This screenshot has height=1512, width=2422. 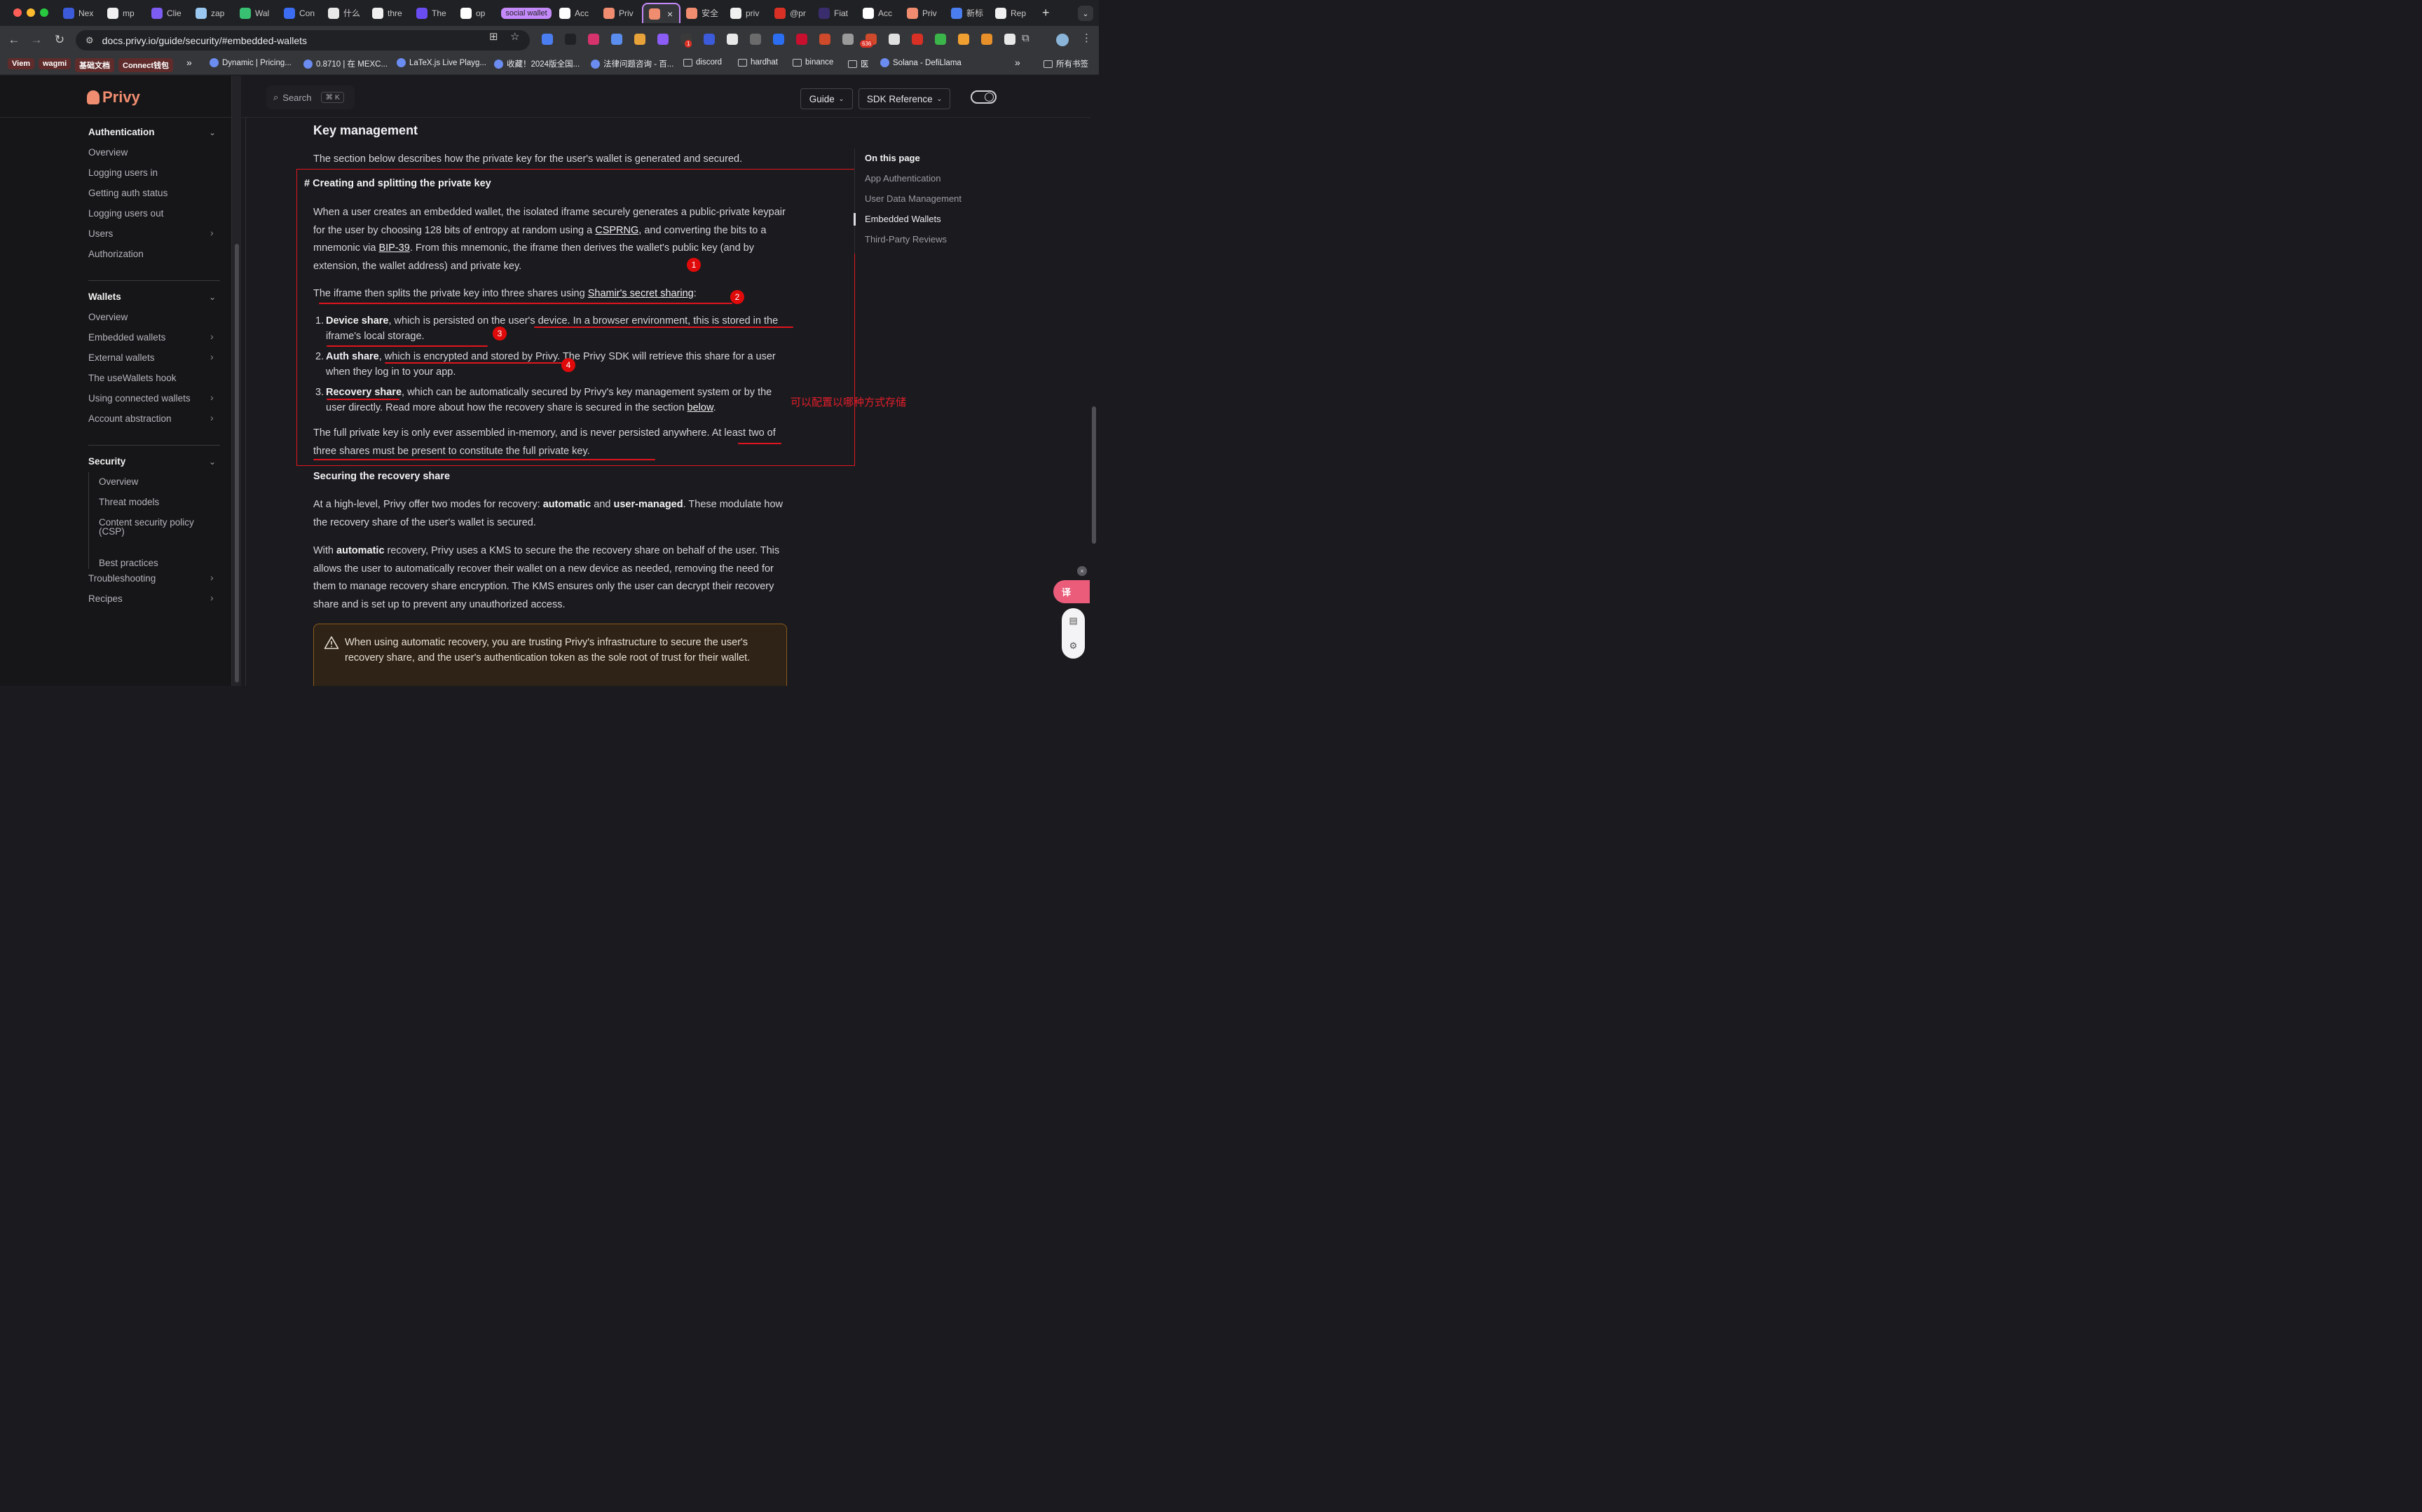 What do you see at coordinates (116, 254) in the screenshot?
I see `sidebar-item: Authorization` at bounding box center [116, 254].